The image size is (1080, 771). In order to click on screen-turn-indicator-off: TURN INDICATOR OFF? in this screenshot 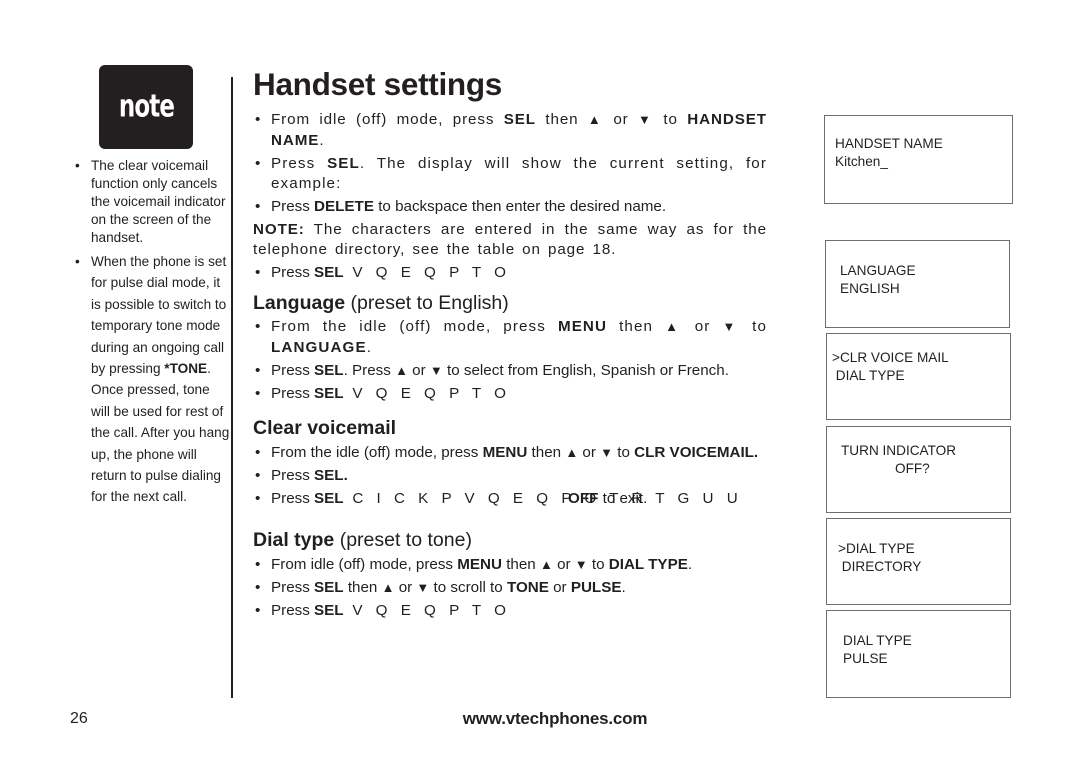, I will do `click(918, 469)`.